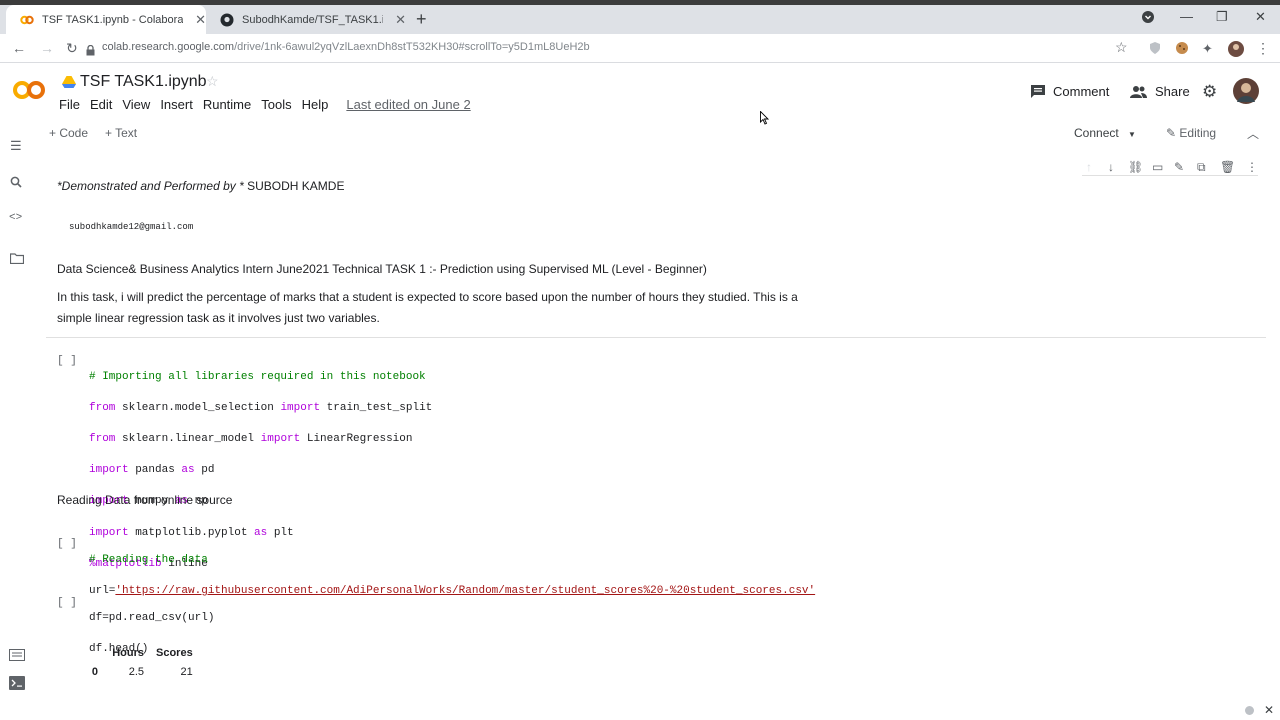 The image size is (1280, 720). I want to click on menu-view: View, so click(136, 104).